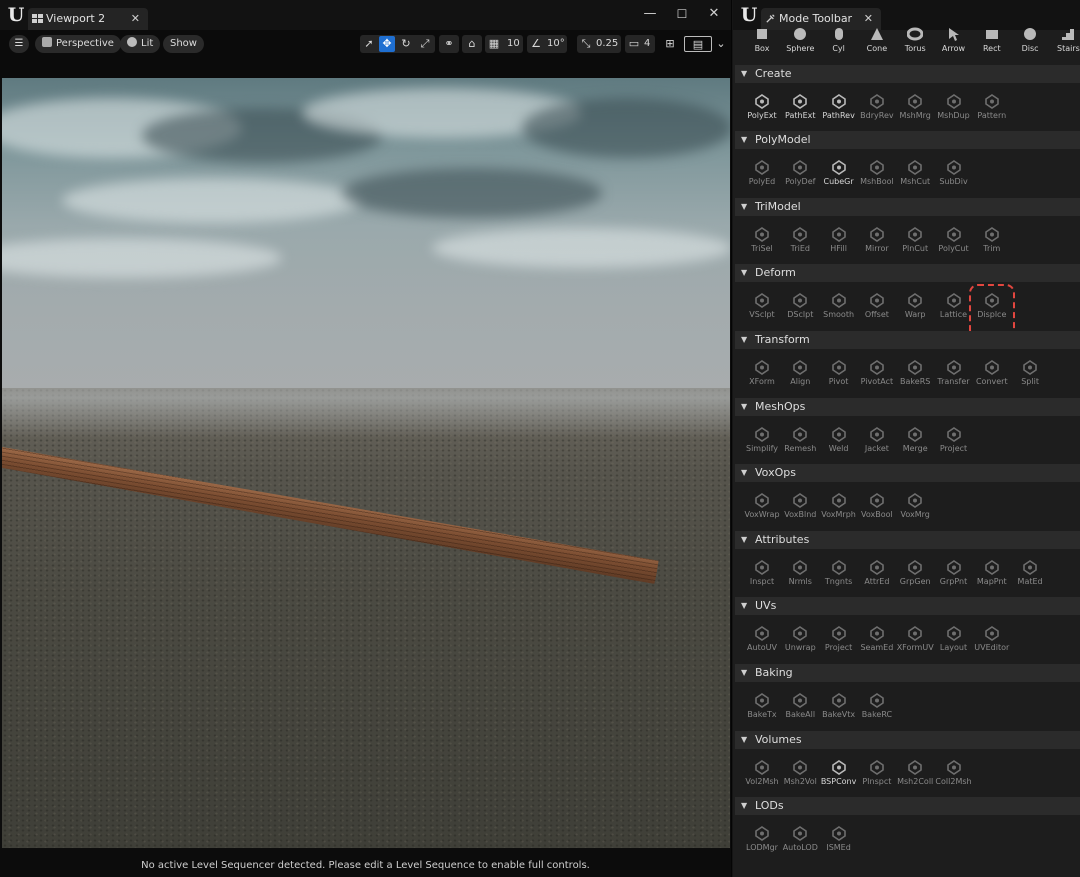 This screenshot has width=1080, height=877. Describe the element at coordinates (839, 306) in the screenshot. I see `tool-smooth: Smooth` at that location.